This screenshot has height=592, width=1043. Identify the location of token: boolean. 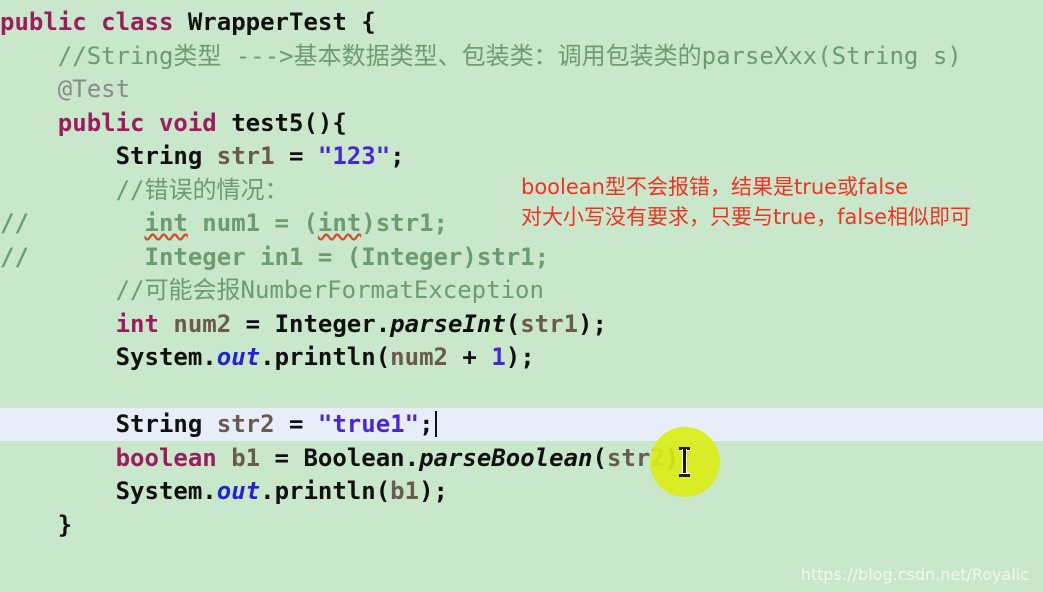
(166, 457).